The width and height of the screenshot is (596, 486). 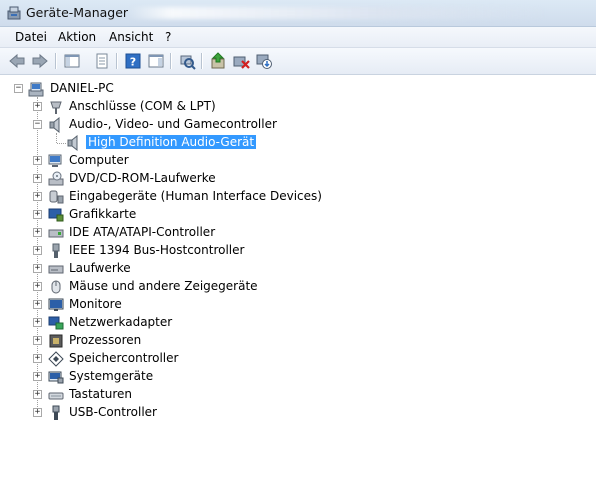 I want to click on tree-root: − DANIEL-PC, so click(x=100, y=89).